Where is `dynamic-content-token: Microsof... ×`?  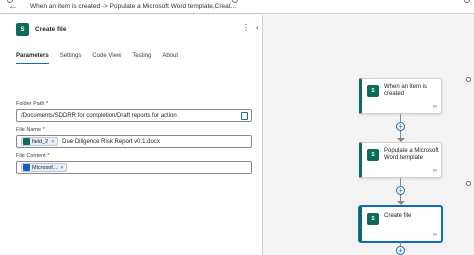 dynamic-content-token: Microsof... × is located at coordinates (44, 167).